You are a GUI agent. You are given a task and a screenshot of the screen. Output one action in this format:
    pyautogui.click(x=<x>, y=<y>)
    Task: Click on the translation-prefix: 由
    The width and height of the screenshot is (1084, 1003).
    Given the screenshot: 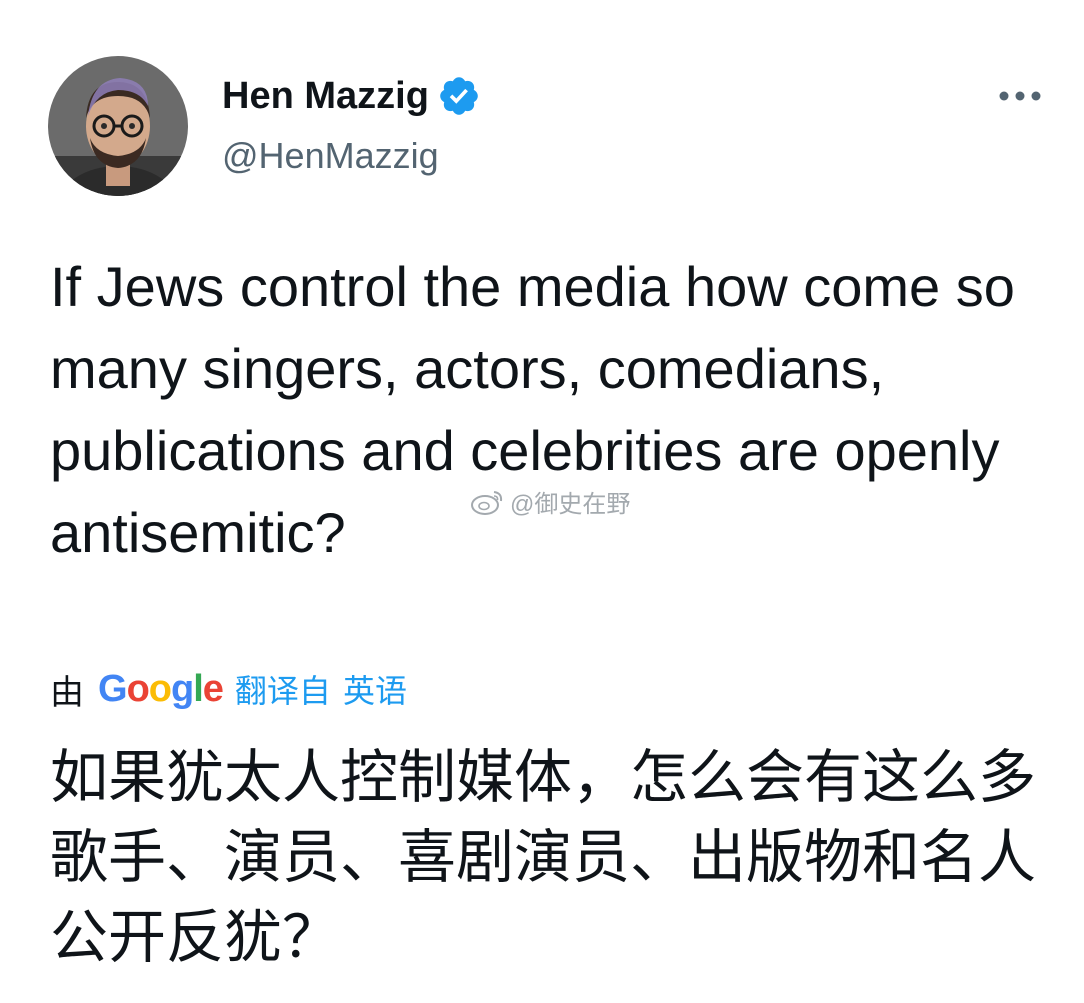 What is the action you would take?
    pyautogui.click(x=67, y=692)
    